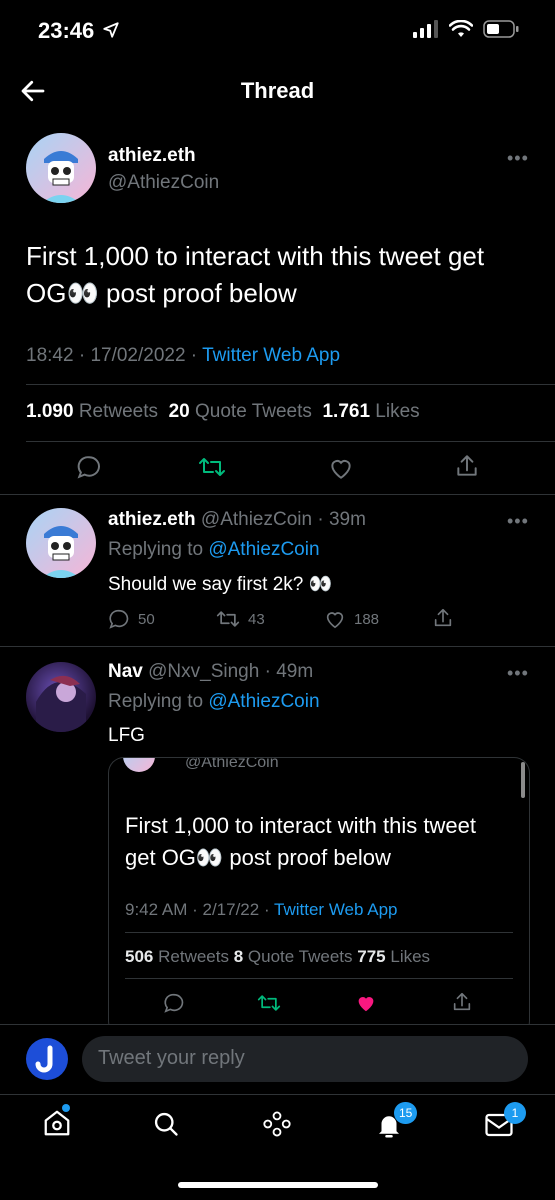  Describe the element at coordinates (501, 29) in the screenshot. I see `battery-icon` at that location.